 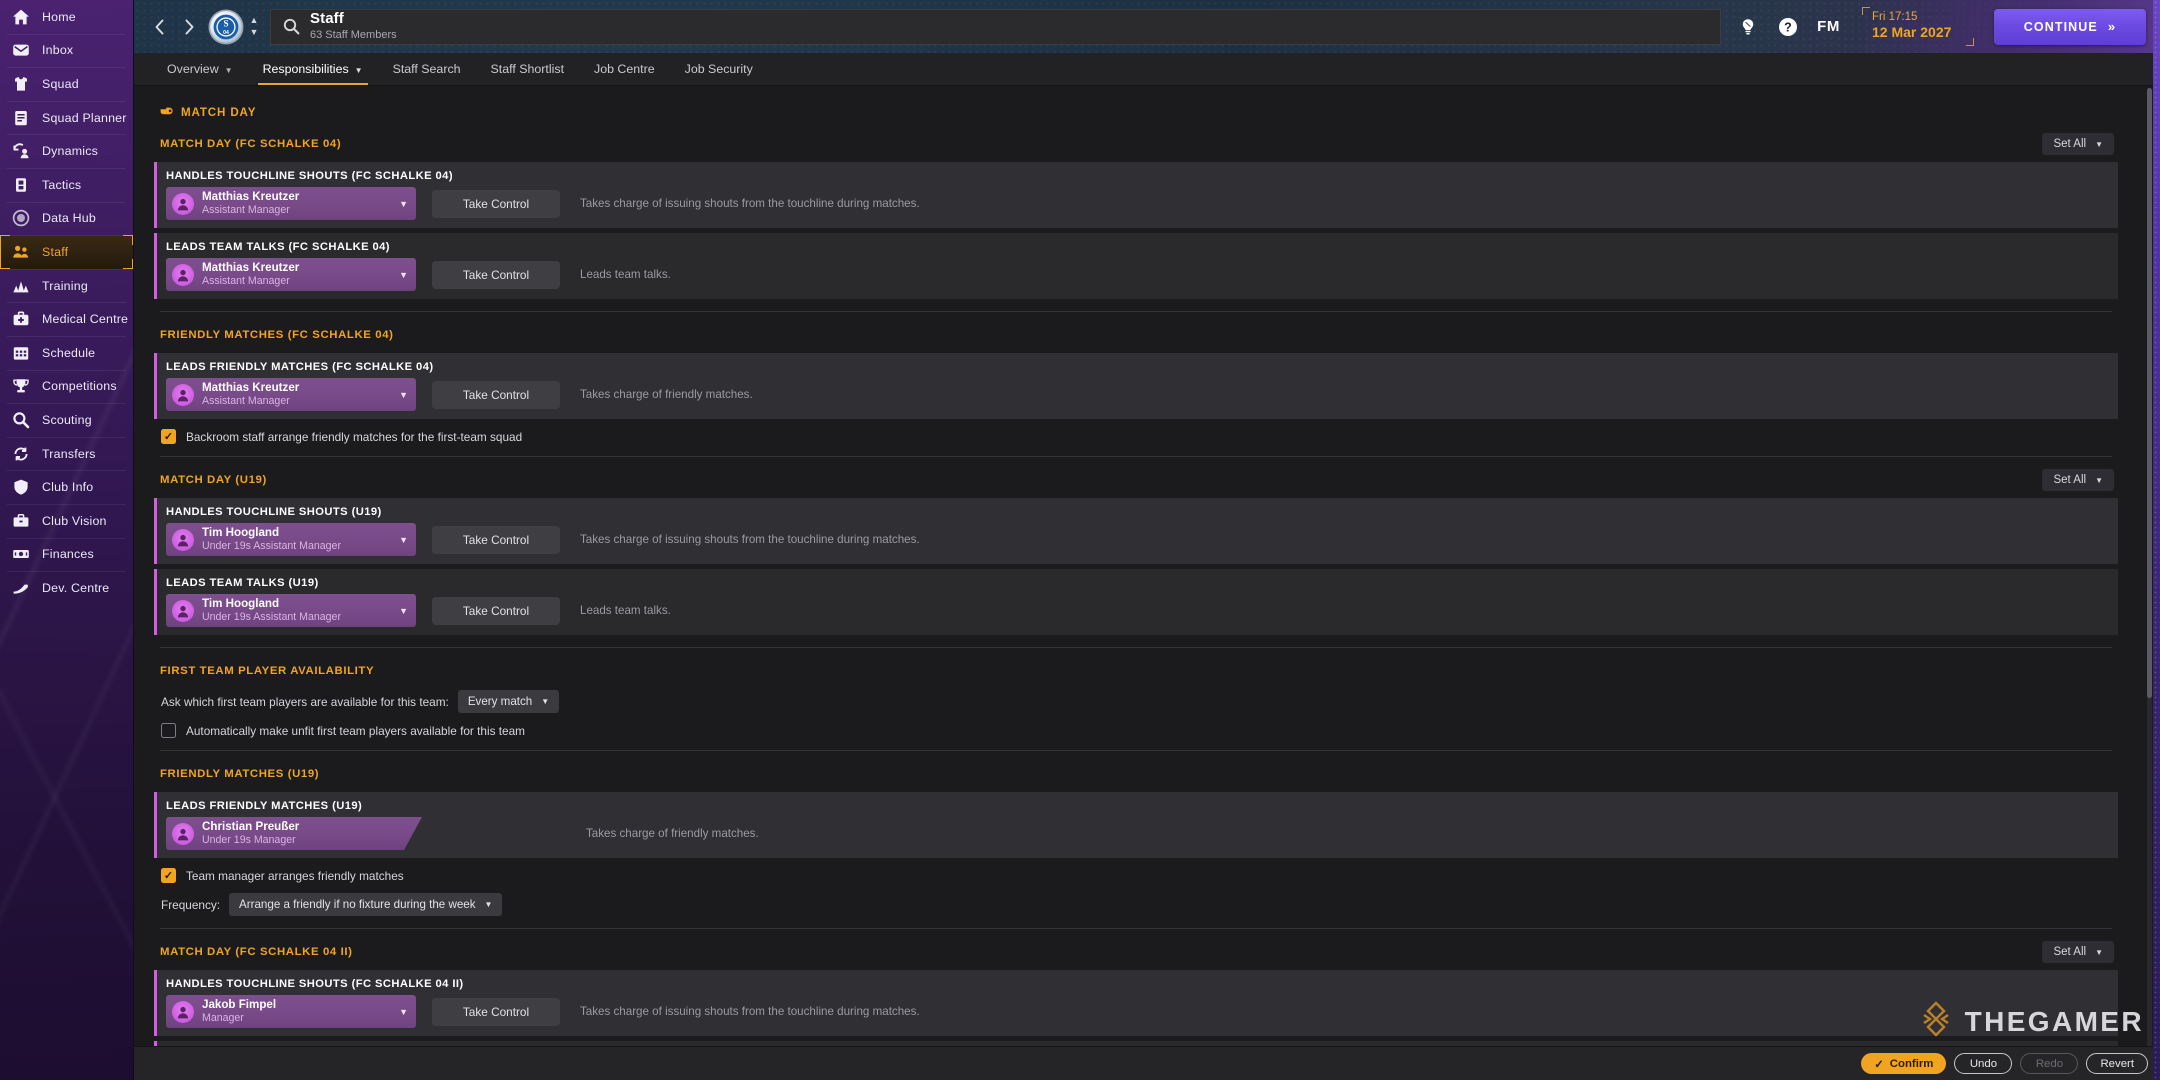 I want to click on tab-job-centre: Job Centre, so click(x=624, y=69).